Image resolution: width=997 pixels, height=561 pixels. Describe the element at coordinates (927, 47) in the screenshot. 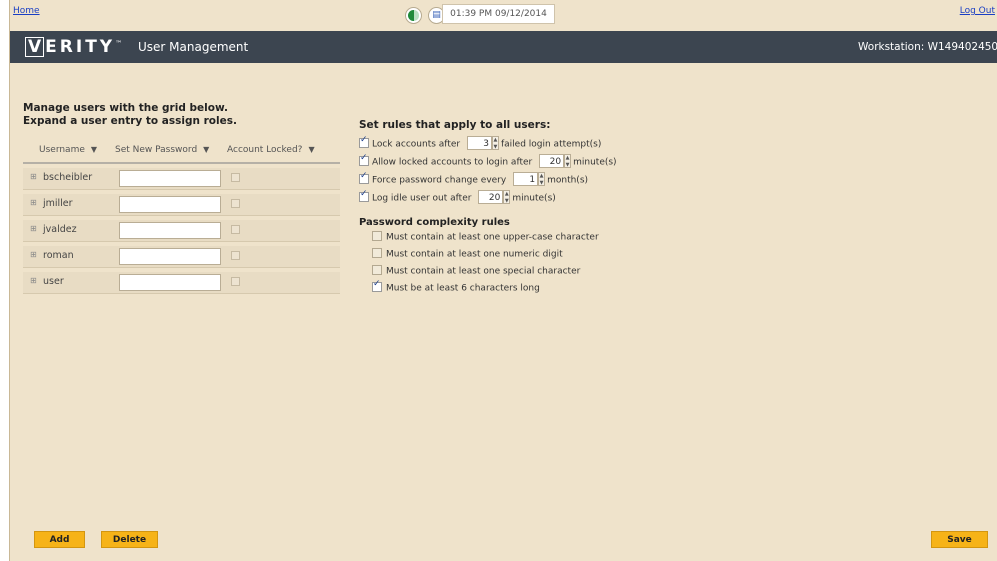

I see `workstation-label: Workstation: W1494024503` at that location.